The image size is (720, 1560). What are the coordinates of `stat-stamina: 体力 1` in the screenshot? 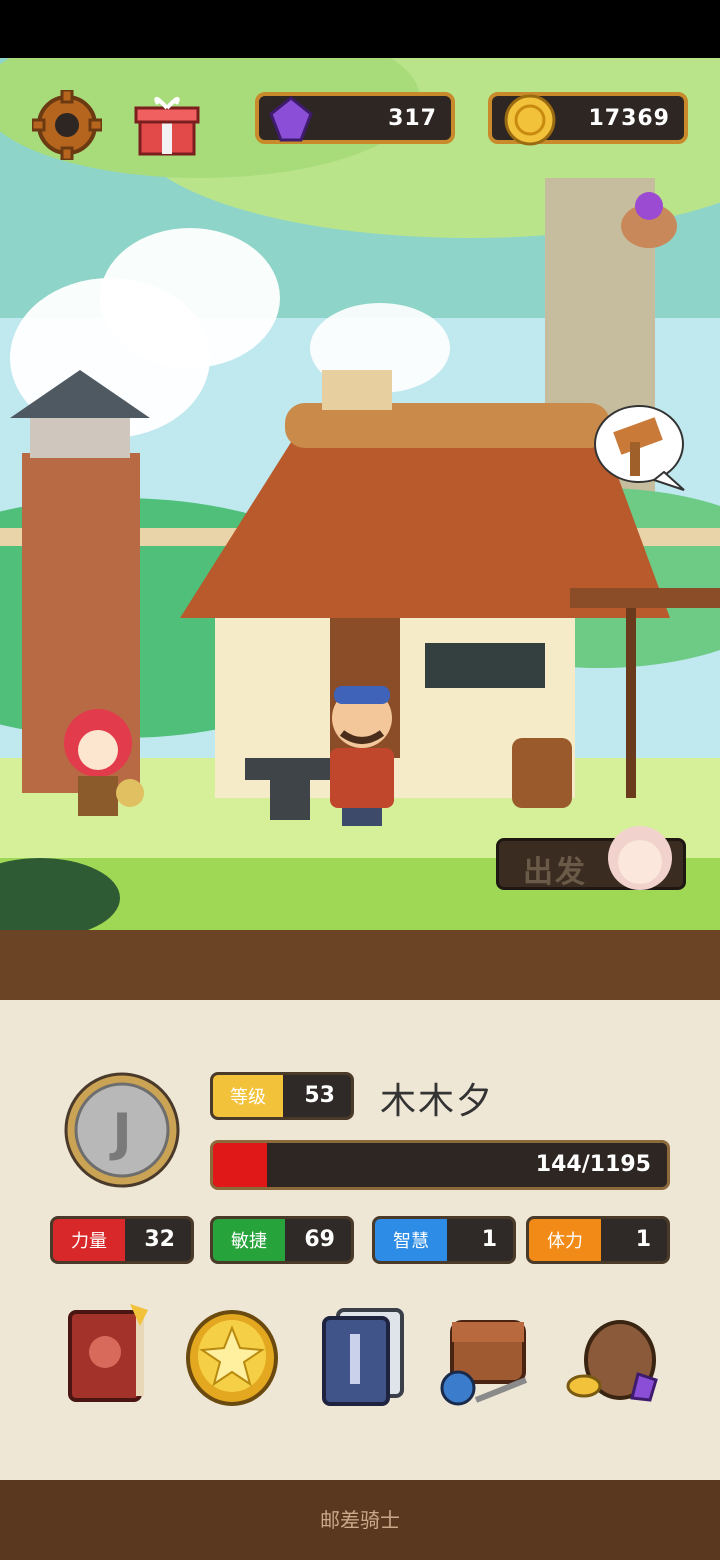 It's located at (598, 1240).